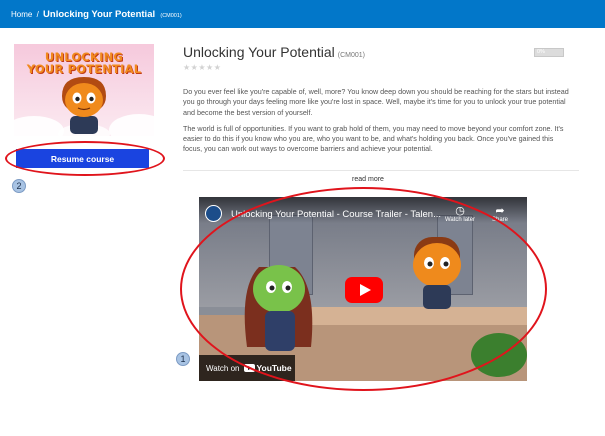 This screenshot has height=436, width=605. I want to click on watch-on-youtube-button: Watch on YouTube, so click(247, 368).